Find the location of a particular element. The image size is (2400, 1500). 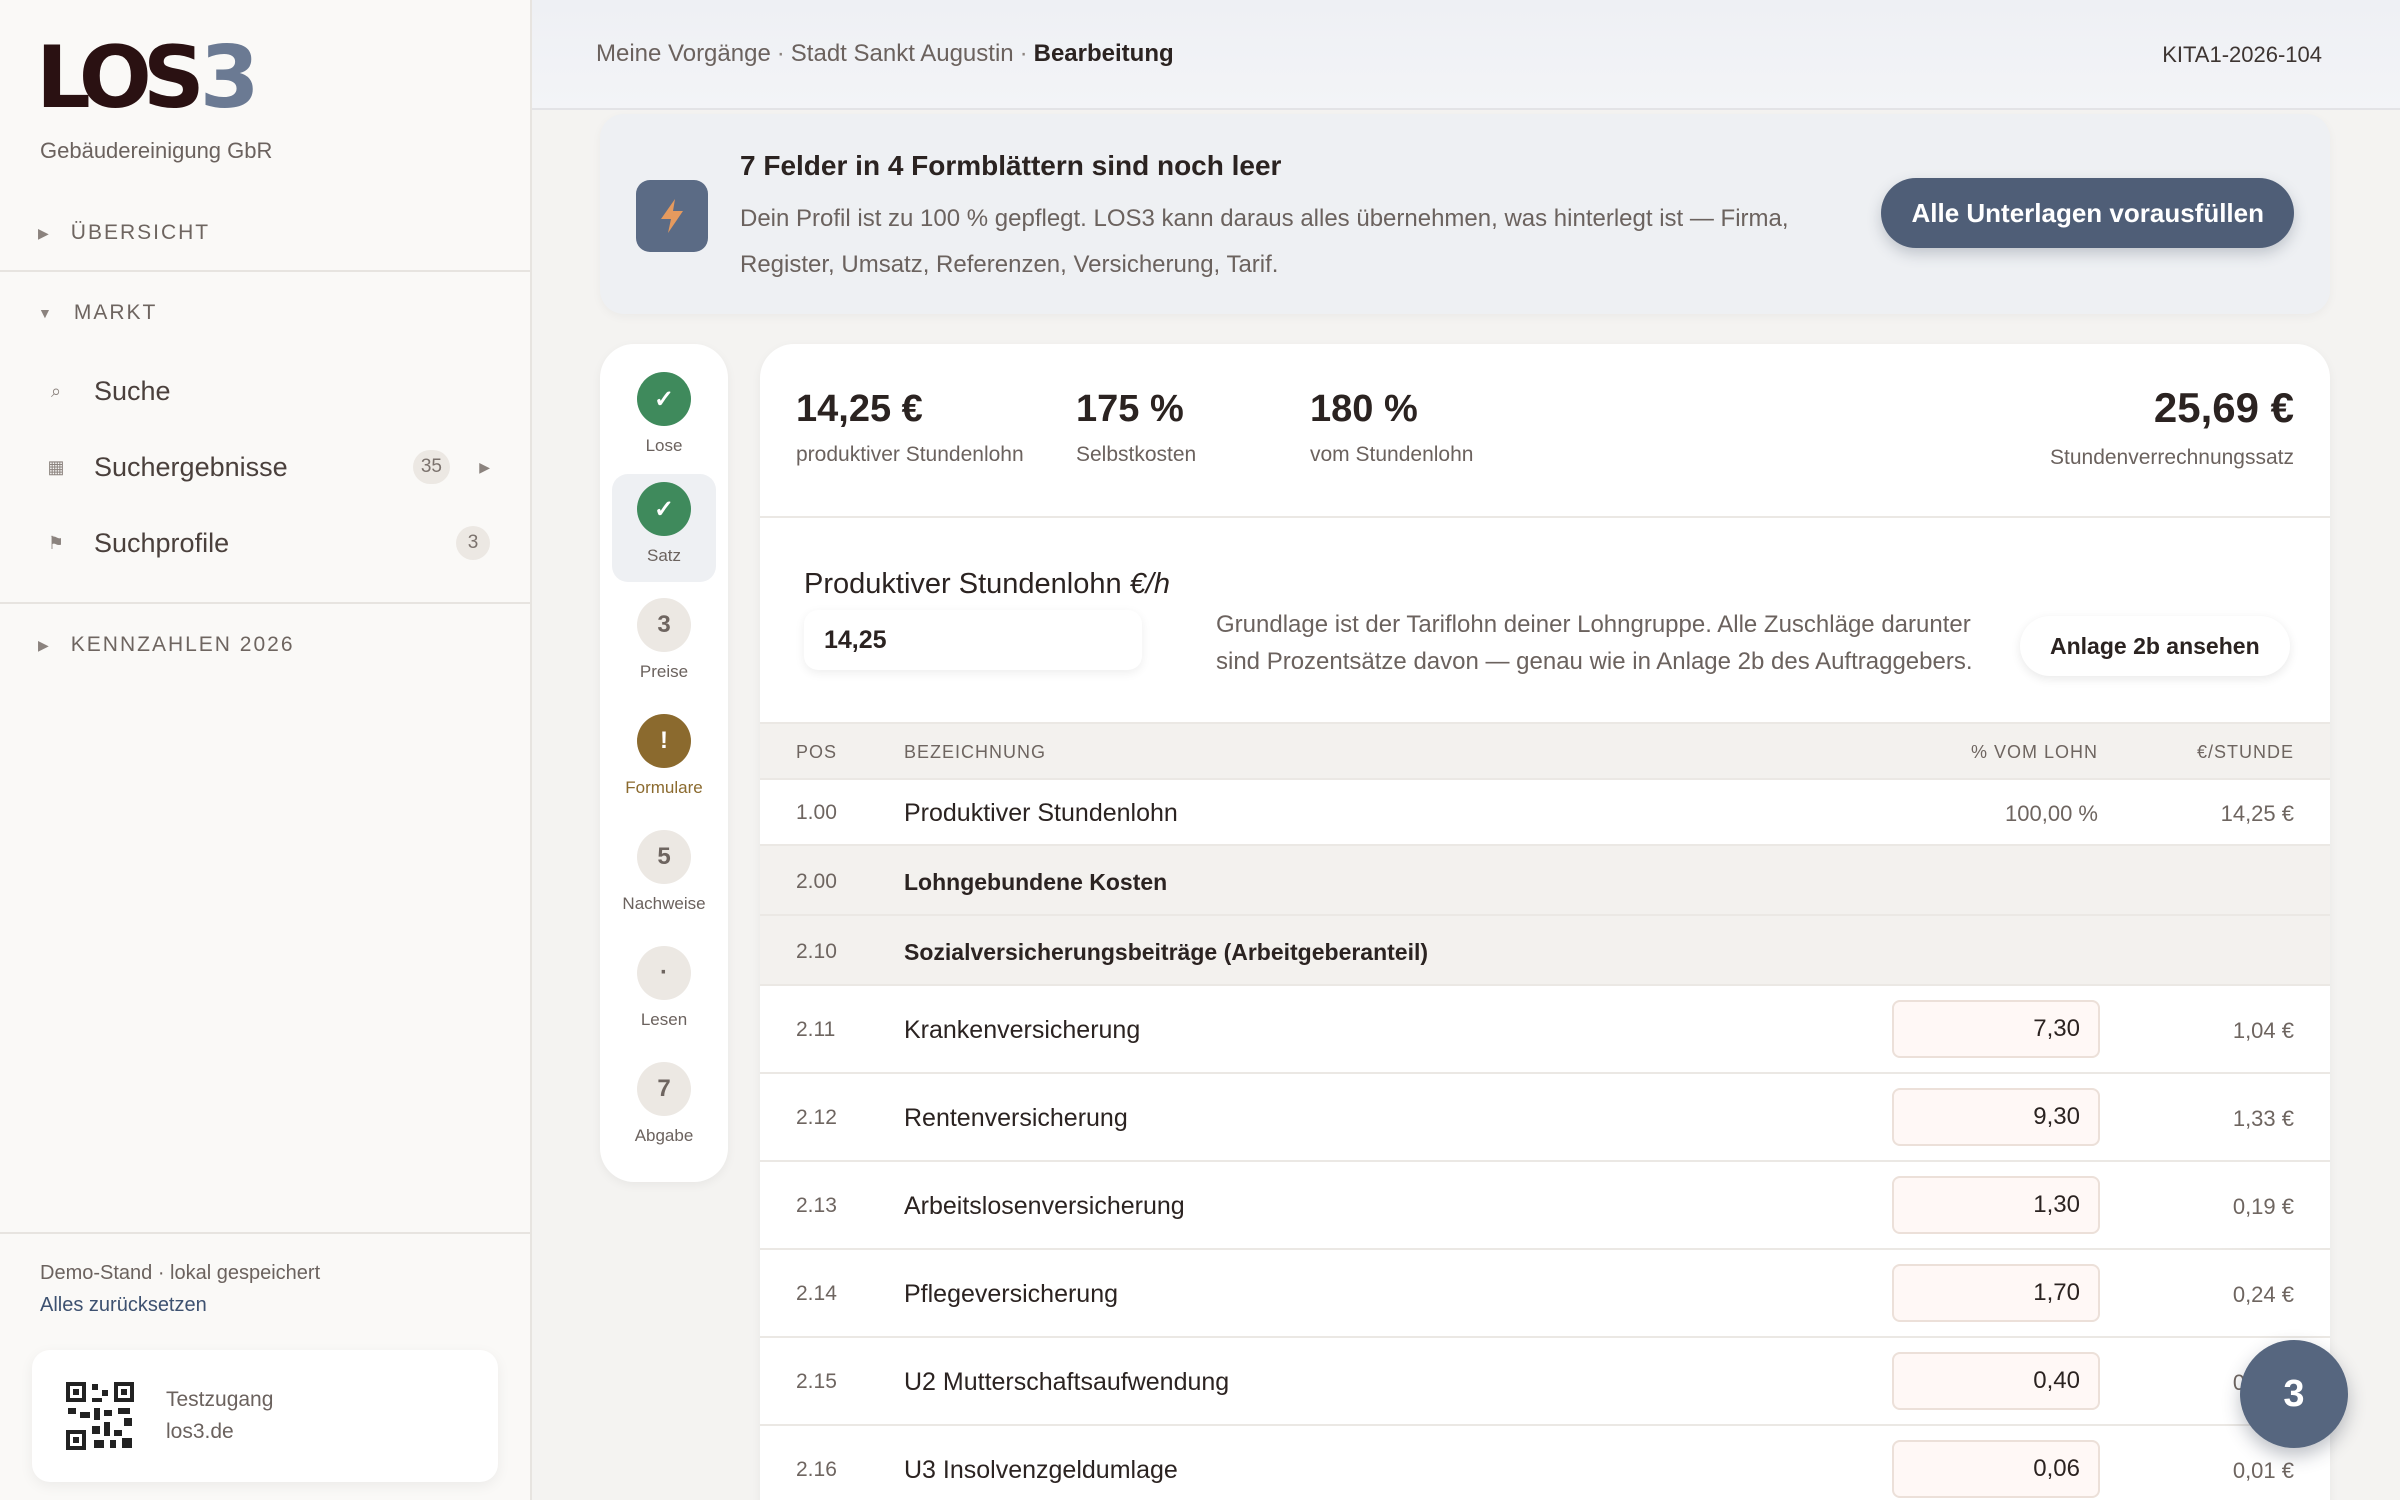

logo-main: LOS is located at coordinates (120, 78).